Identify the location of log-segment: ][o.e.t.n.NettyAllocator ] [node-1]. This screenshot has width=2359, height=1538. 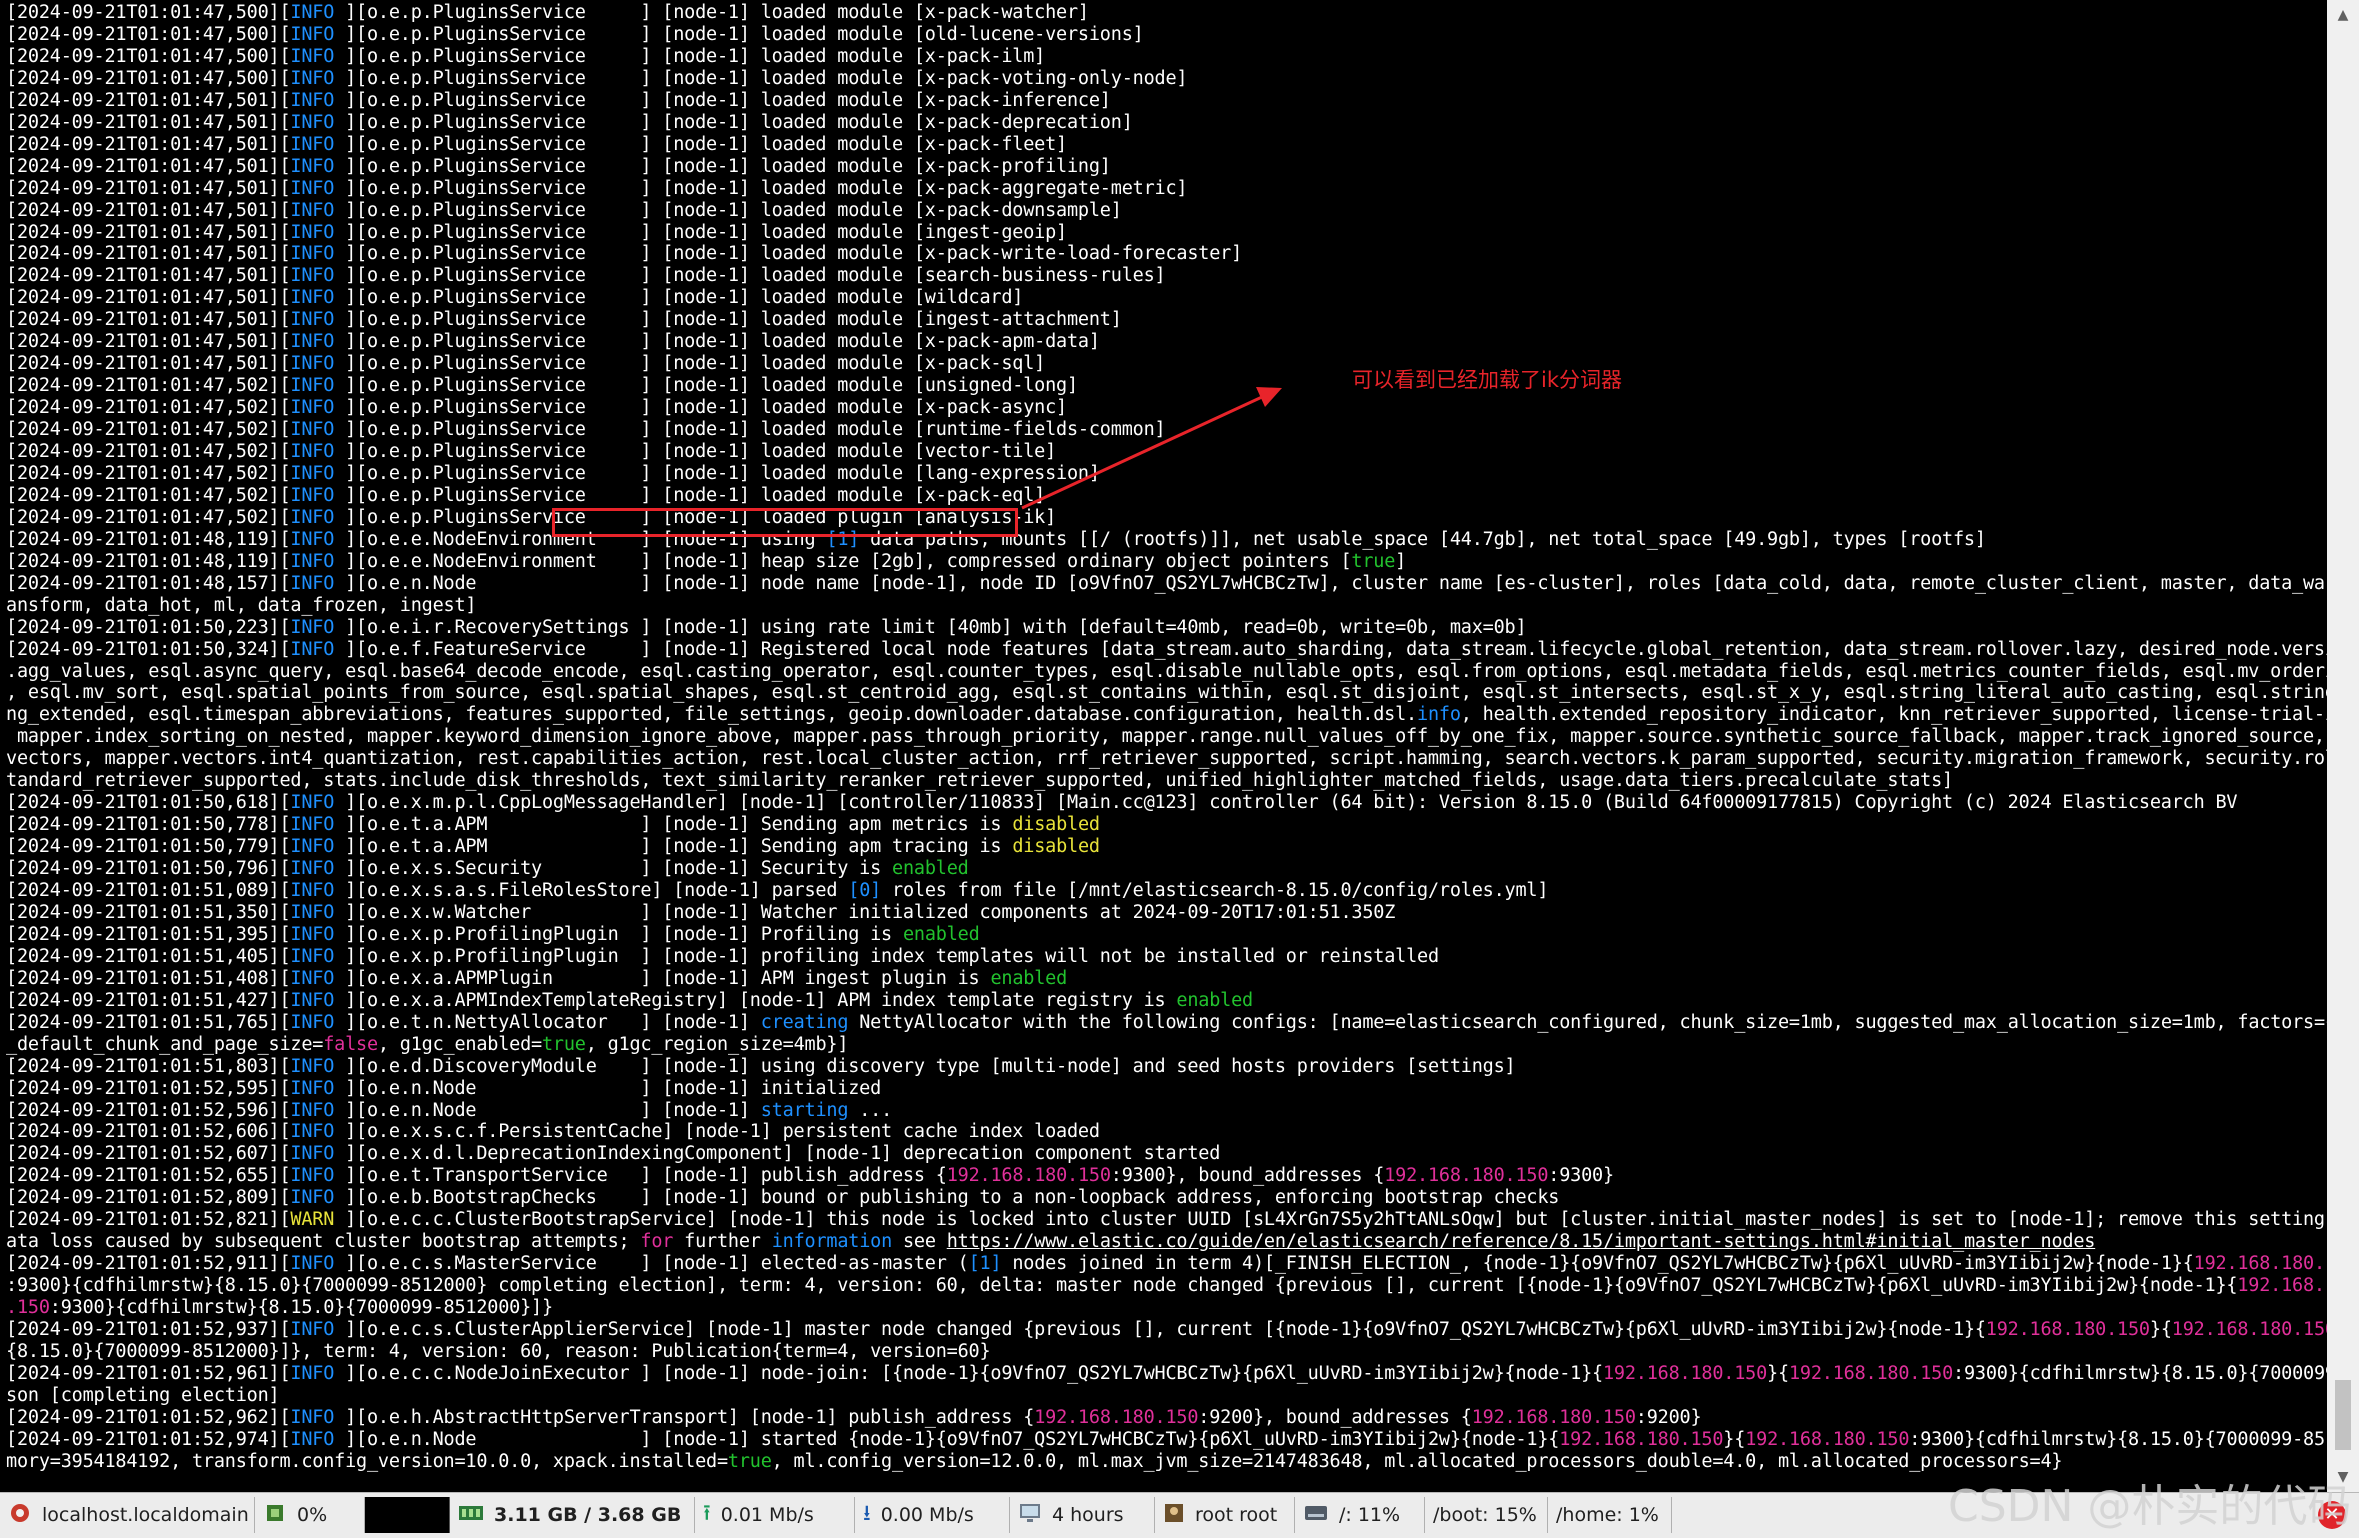
(547, 1022).